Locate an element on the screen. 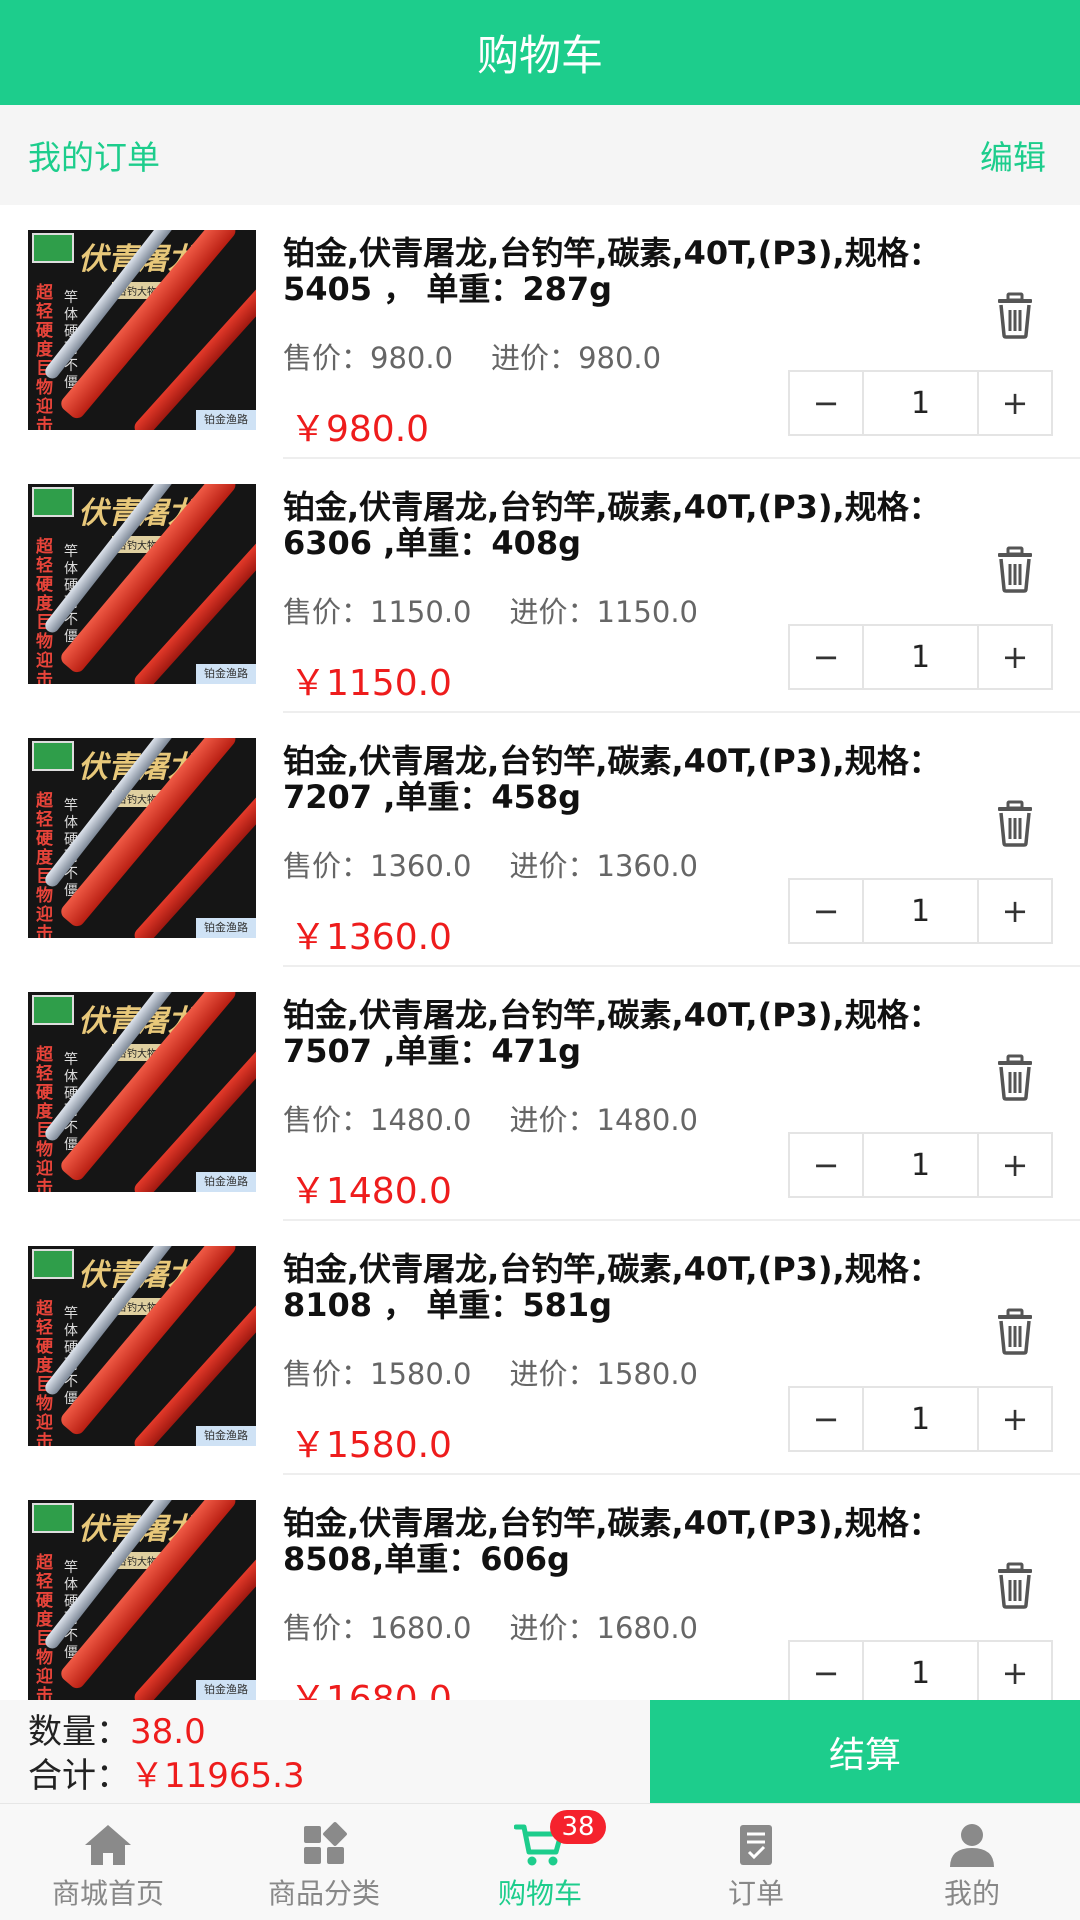  item-price: ￥1680.0 is located at coordinates (371, 1689).